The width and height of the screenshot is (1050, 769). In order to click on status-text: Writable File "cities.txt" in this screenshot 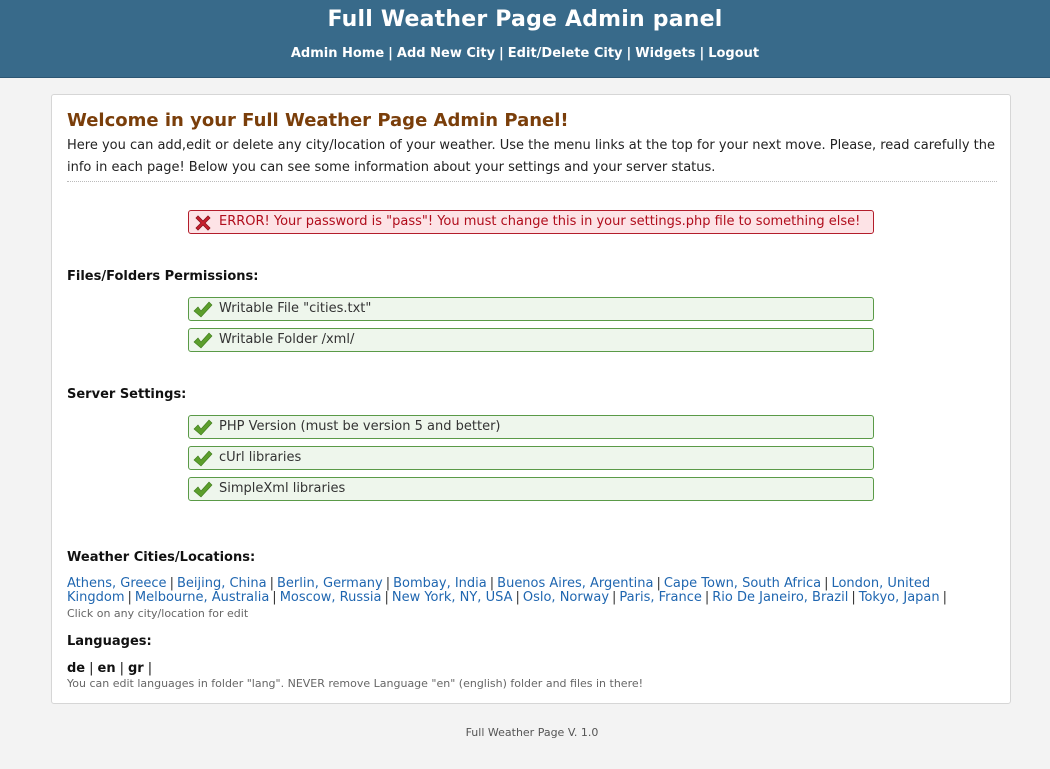, I will do `click(295, 308)`.